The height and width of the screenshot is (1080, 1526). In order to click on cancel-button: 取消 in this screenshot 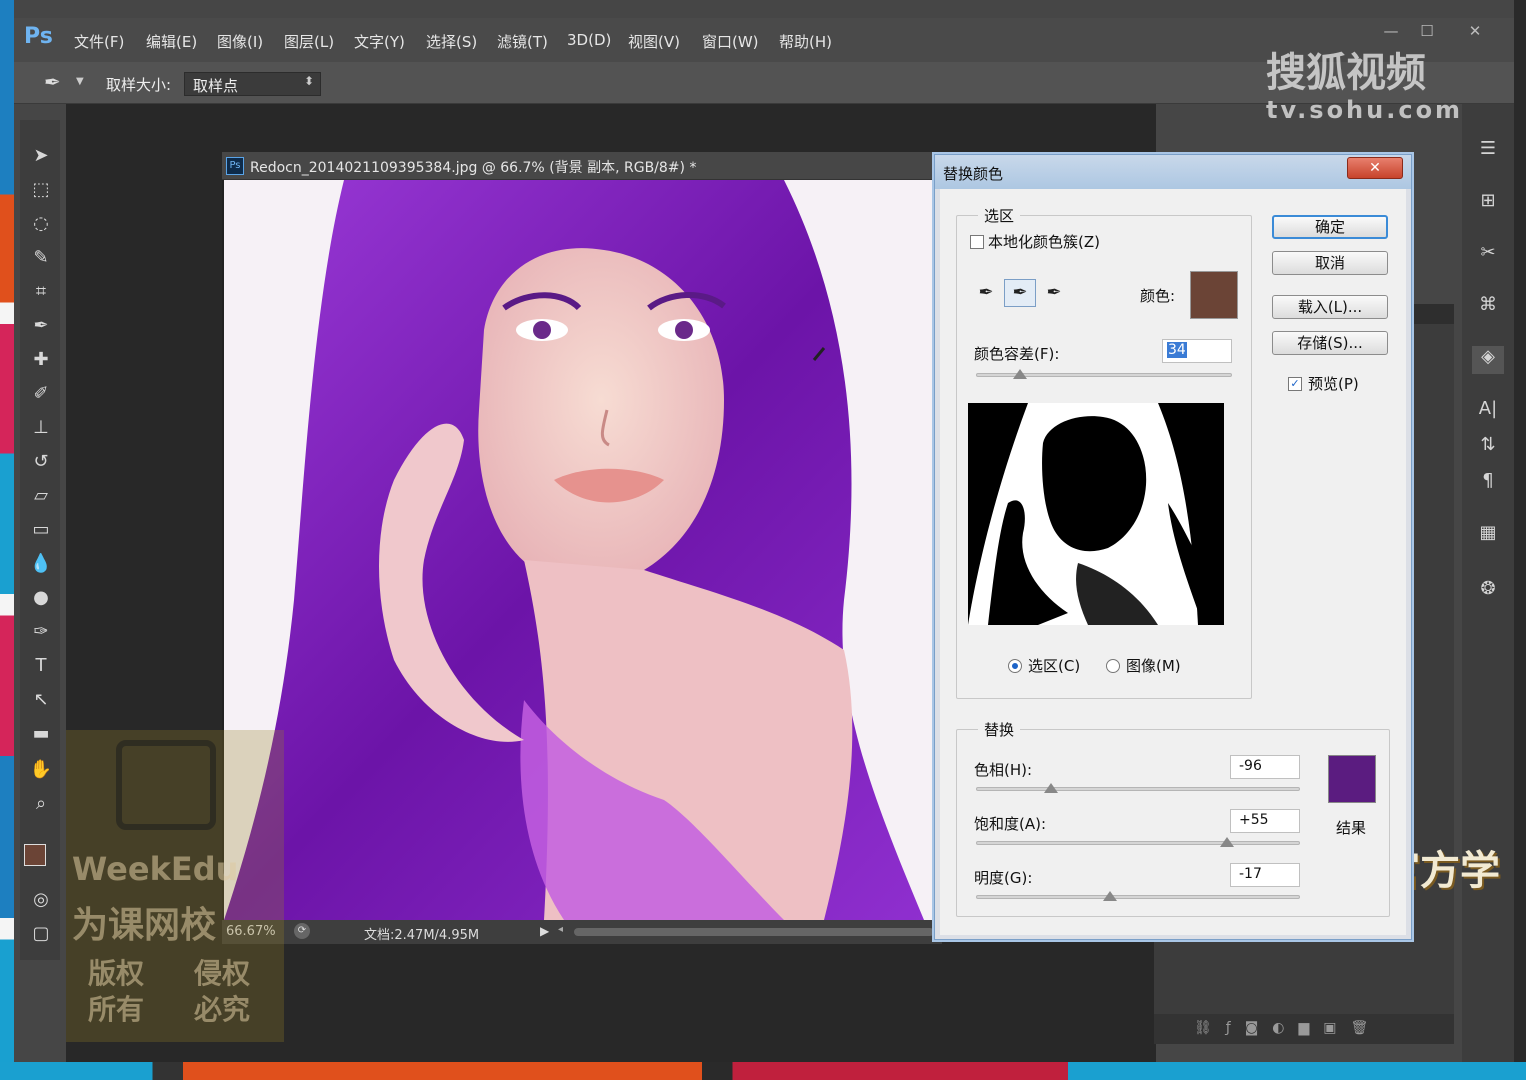, I will do `click(1330, 263)`.